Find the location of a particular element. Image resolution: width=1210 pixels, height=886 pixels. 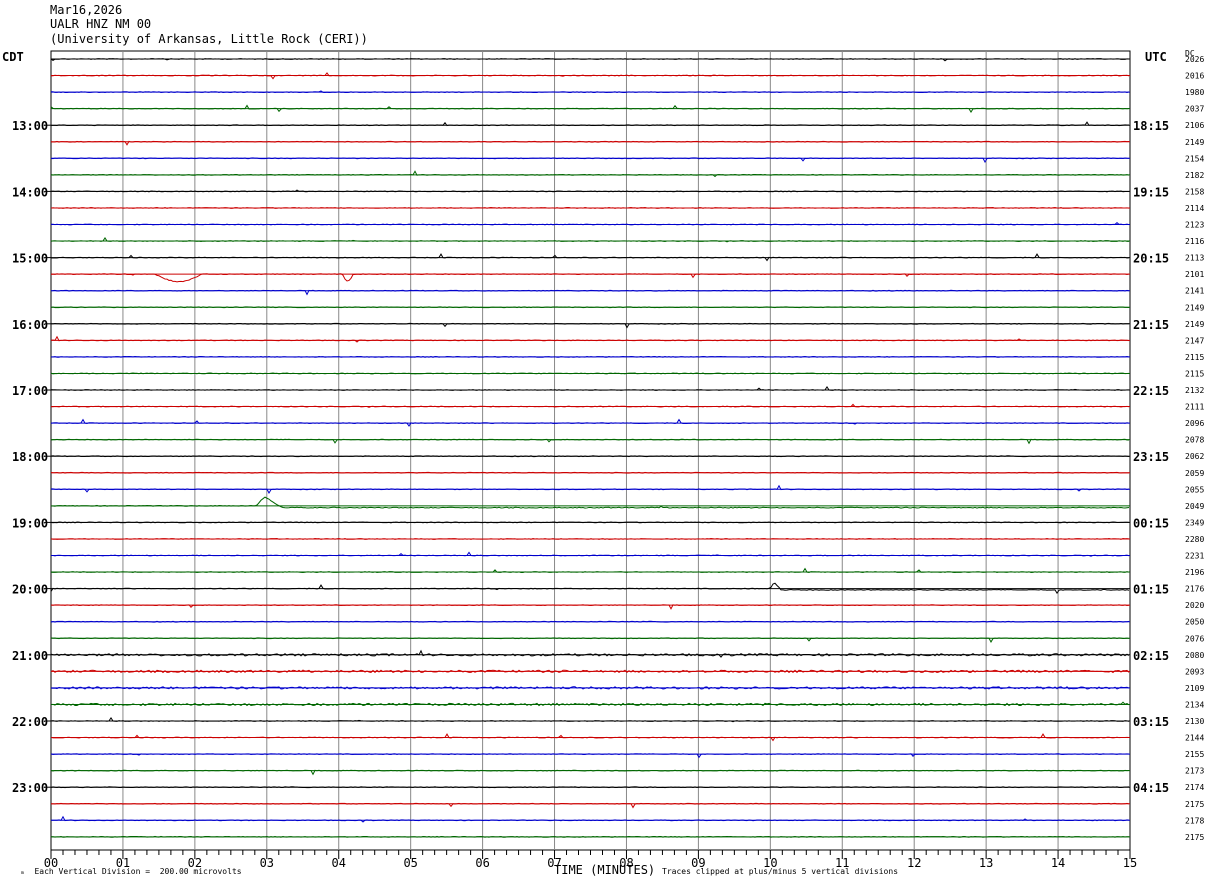

dc-value-label: 2026 is located at coordinates (1194, 59).